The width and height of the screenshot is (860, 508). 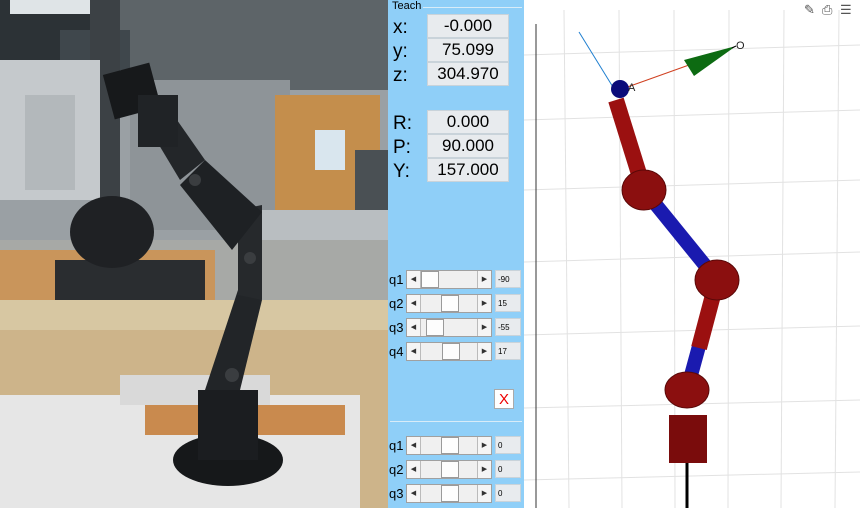 What do you see at coordinates (632, 88) in the screenshot?
I see `approach-label: A` at bounding box center [632, 88].